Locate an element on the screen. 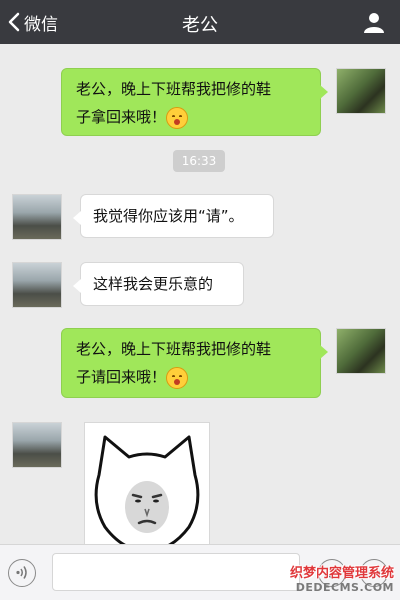 The width and height of the screenshot is (400, 600). message-line-with-emoji: 子请回来哦！ is located at coordinates (193, 377).